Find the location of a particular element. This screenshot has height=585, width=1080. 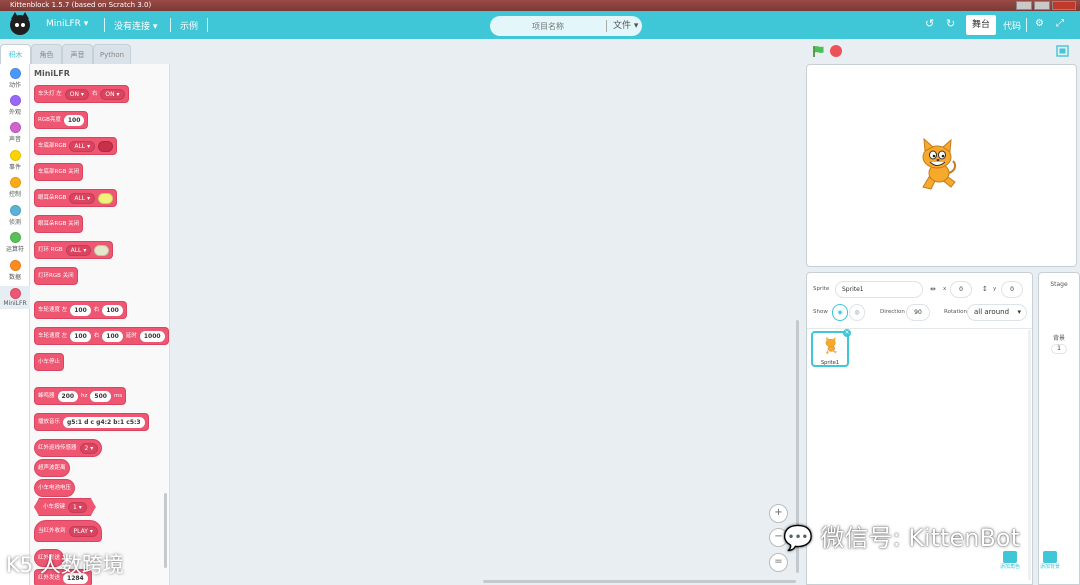

block-ring-rgb: 灯环 RGB ALL ▾ is located at coordinates (74, 250).